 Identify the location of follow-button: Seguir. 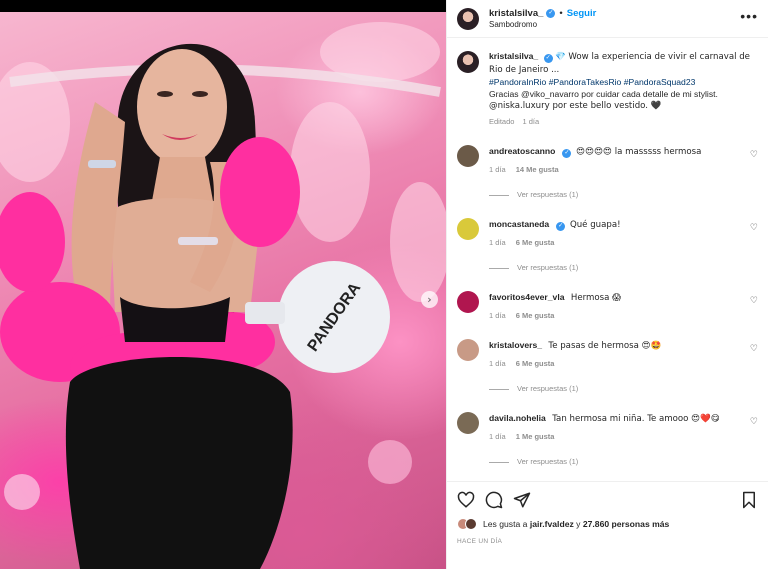
(582, 13).